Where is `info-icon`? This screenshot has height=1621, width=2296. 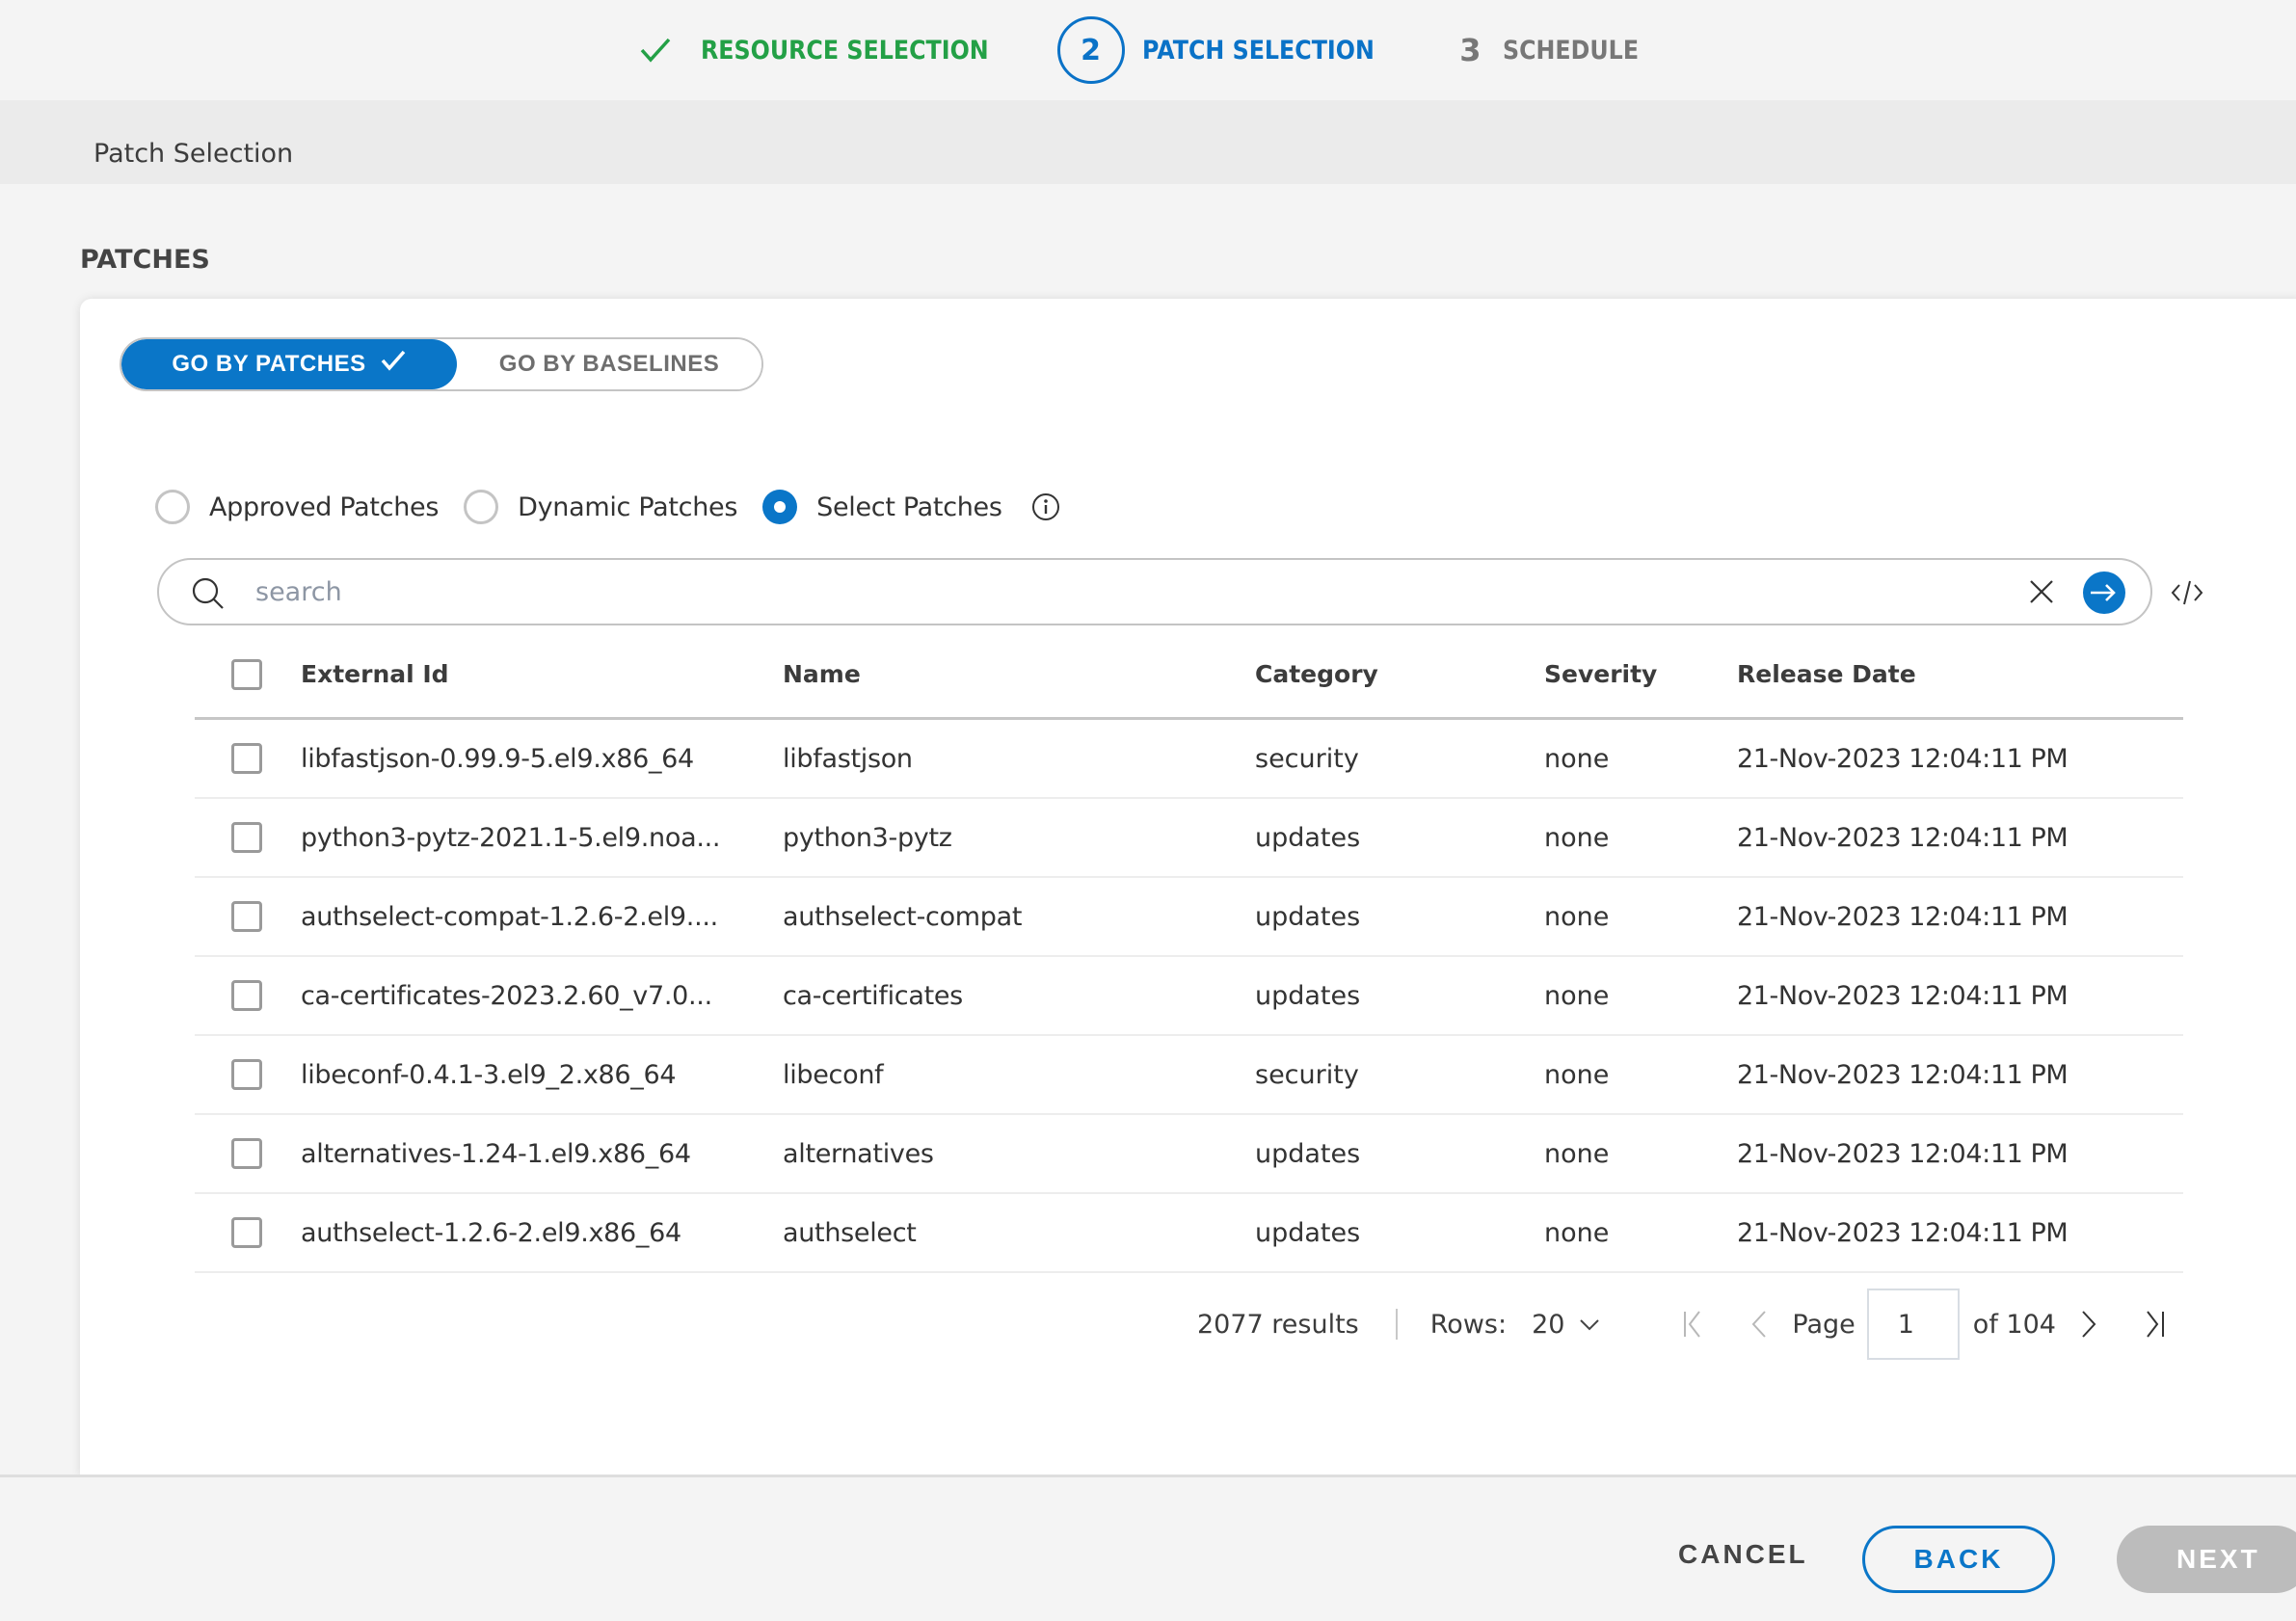 info-icon is located at coordinates (1045, 506).